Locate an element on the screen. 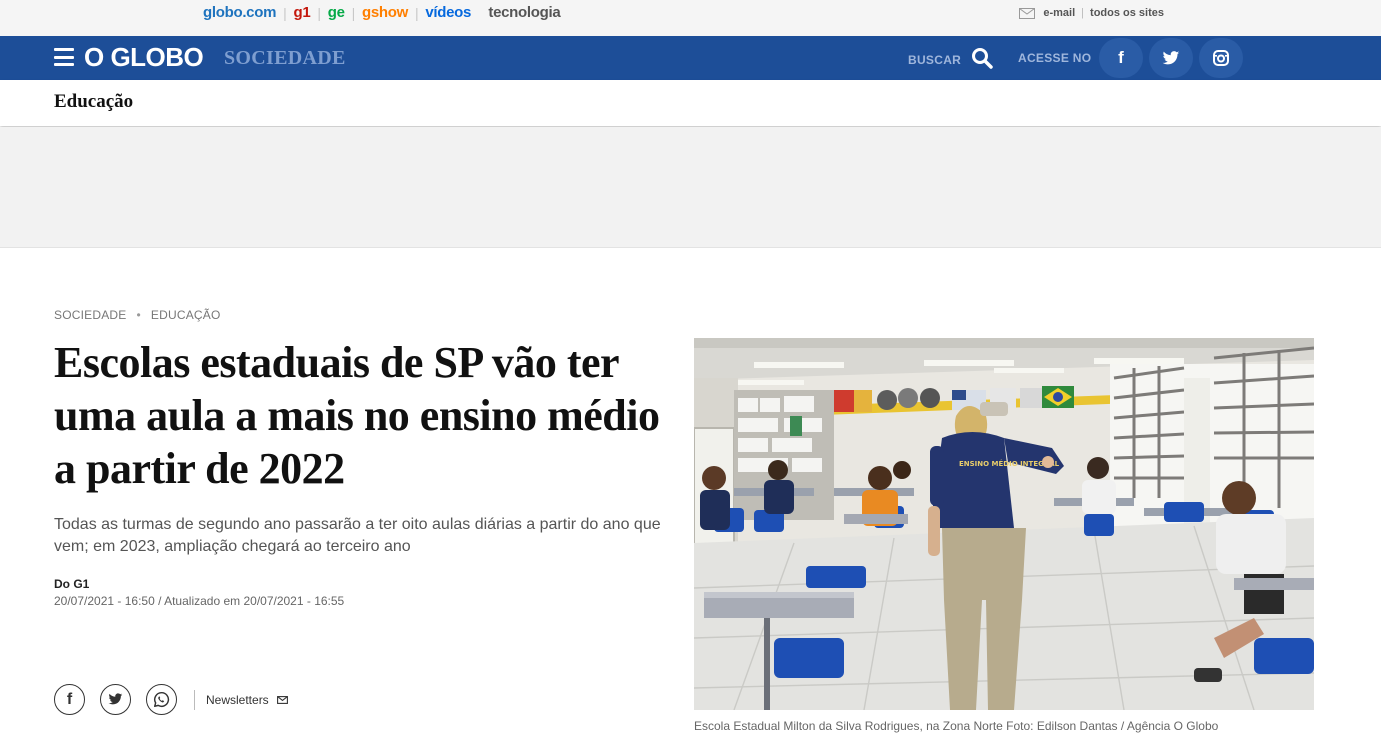  newsletters-link: Newsletters is located at coordinates (247, 700).